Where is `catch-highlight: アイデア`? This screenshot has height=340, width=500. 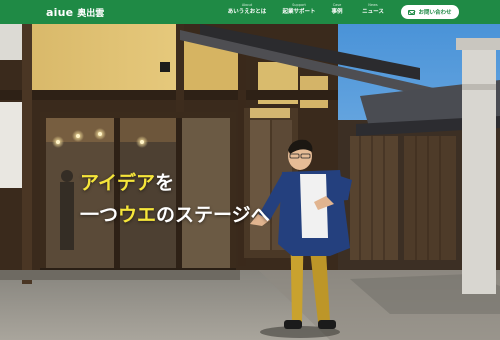
catch-highlight: アイデア is located at coordinates (118, 183).